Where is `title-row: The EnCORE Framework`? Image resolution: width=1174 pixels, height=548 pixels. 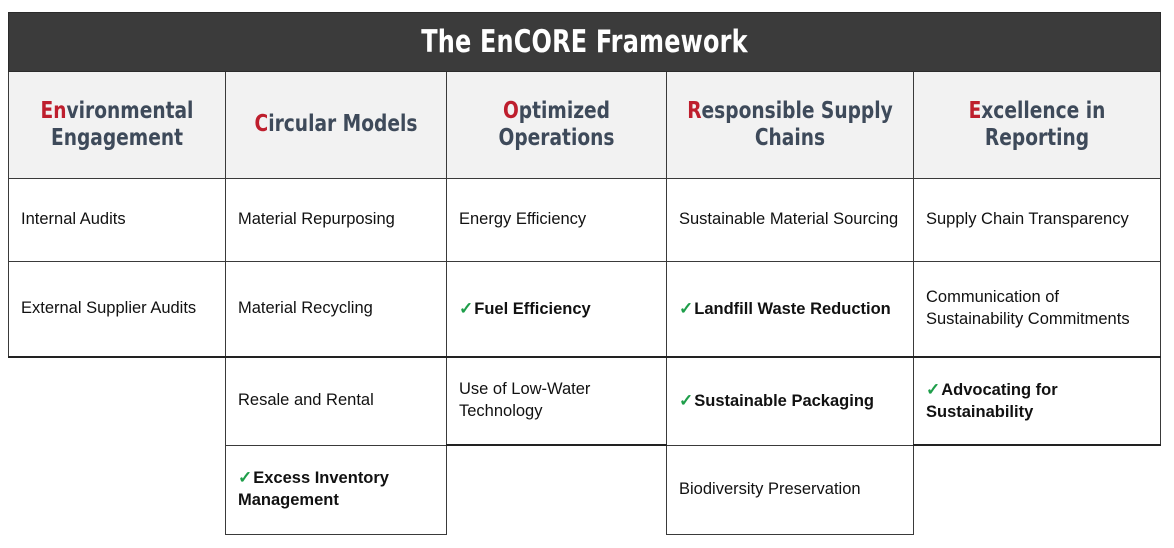 title-row: The EnCORE Framework is located at coordinates (584, 42).